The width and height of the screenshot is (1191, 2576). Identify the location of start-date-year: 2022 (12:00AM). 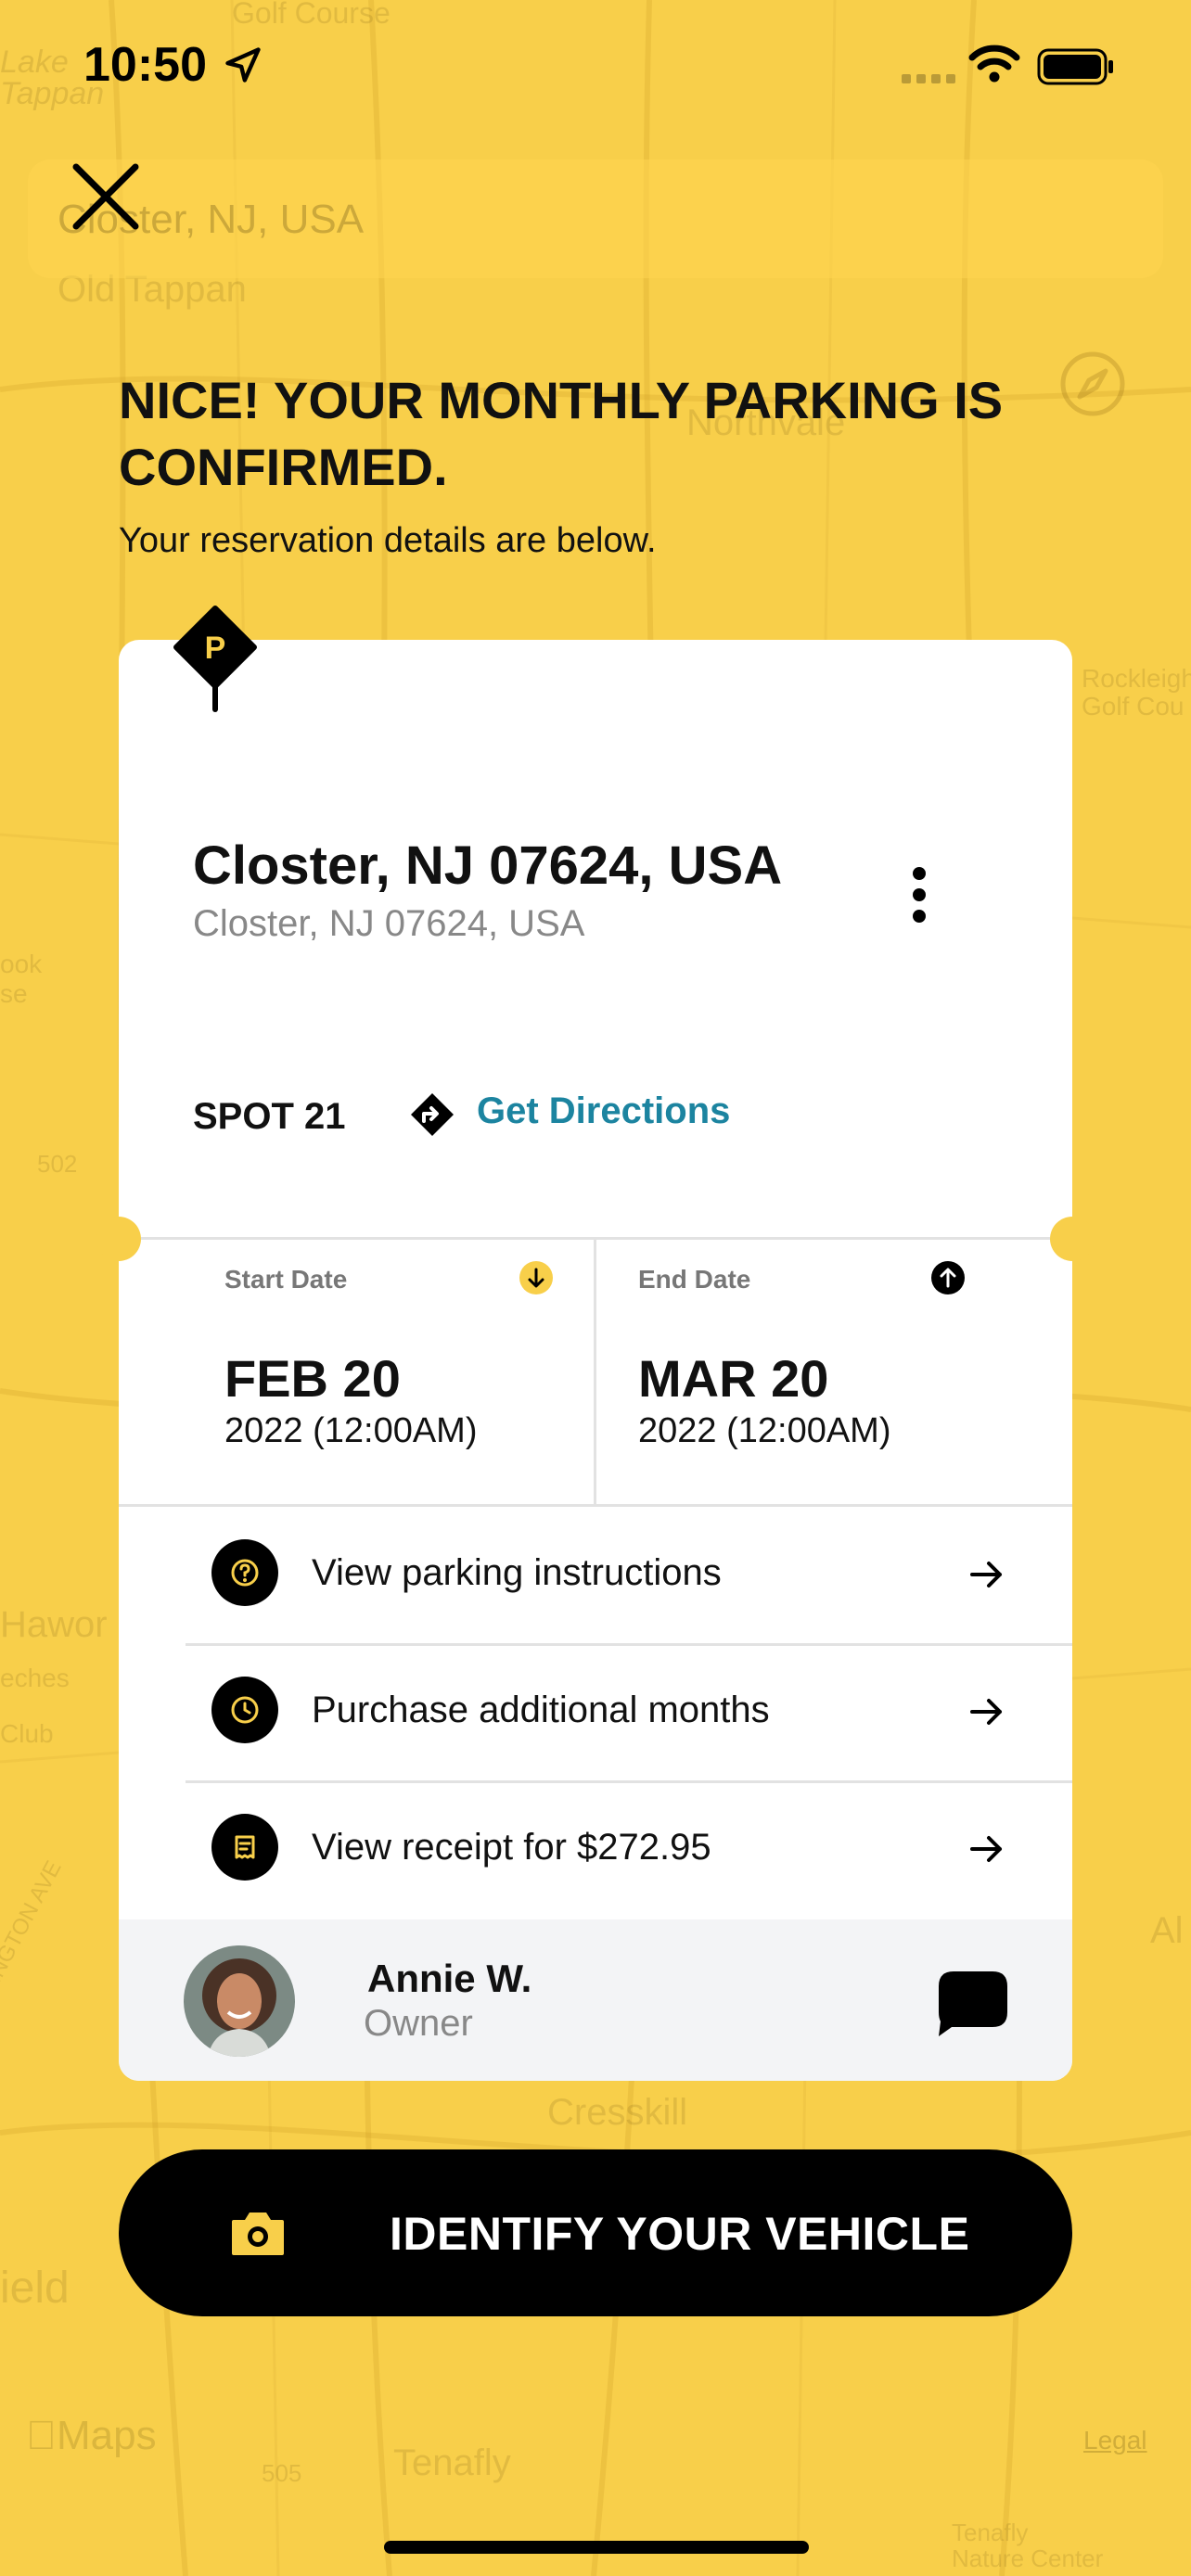
(351, 1431).